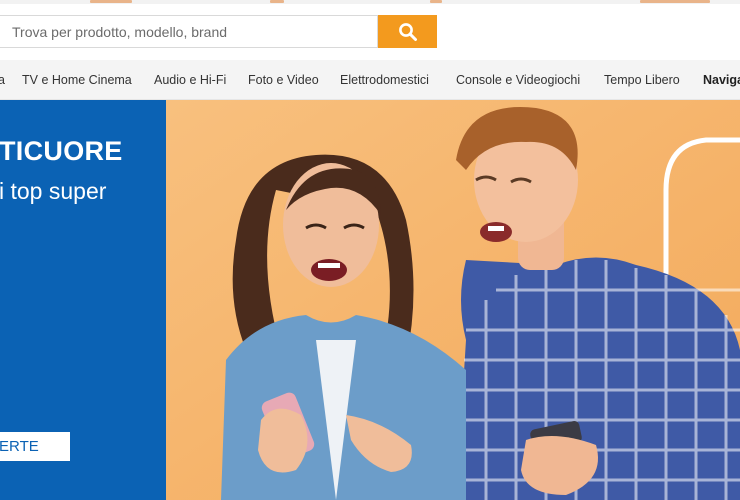 The width and height of the screenshot is (740, 500). Describe the element at coordinates (35, 446) in the screenshot. I see `hero-cta-button: ERTE` at that location.